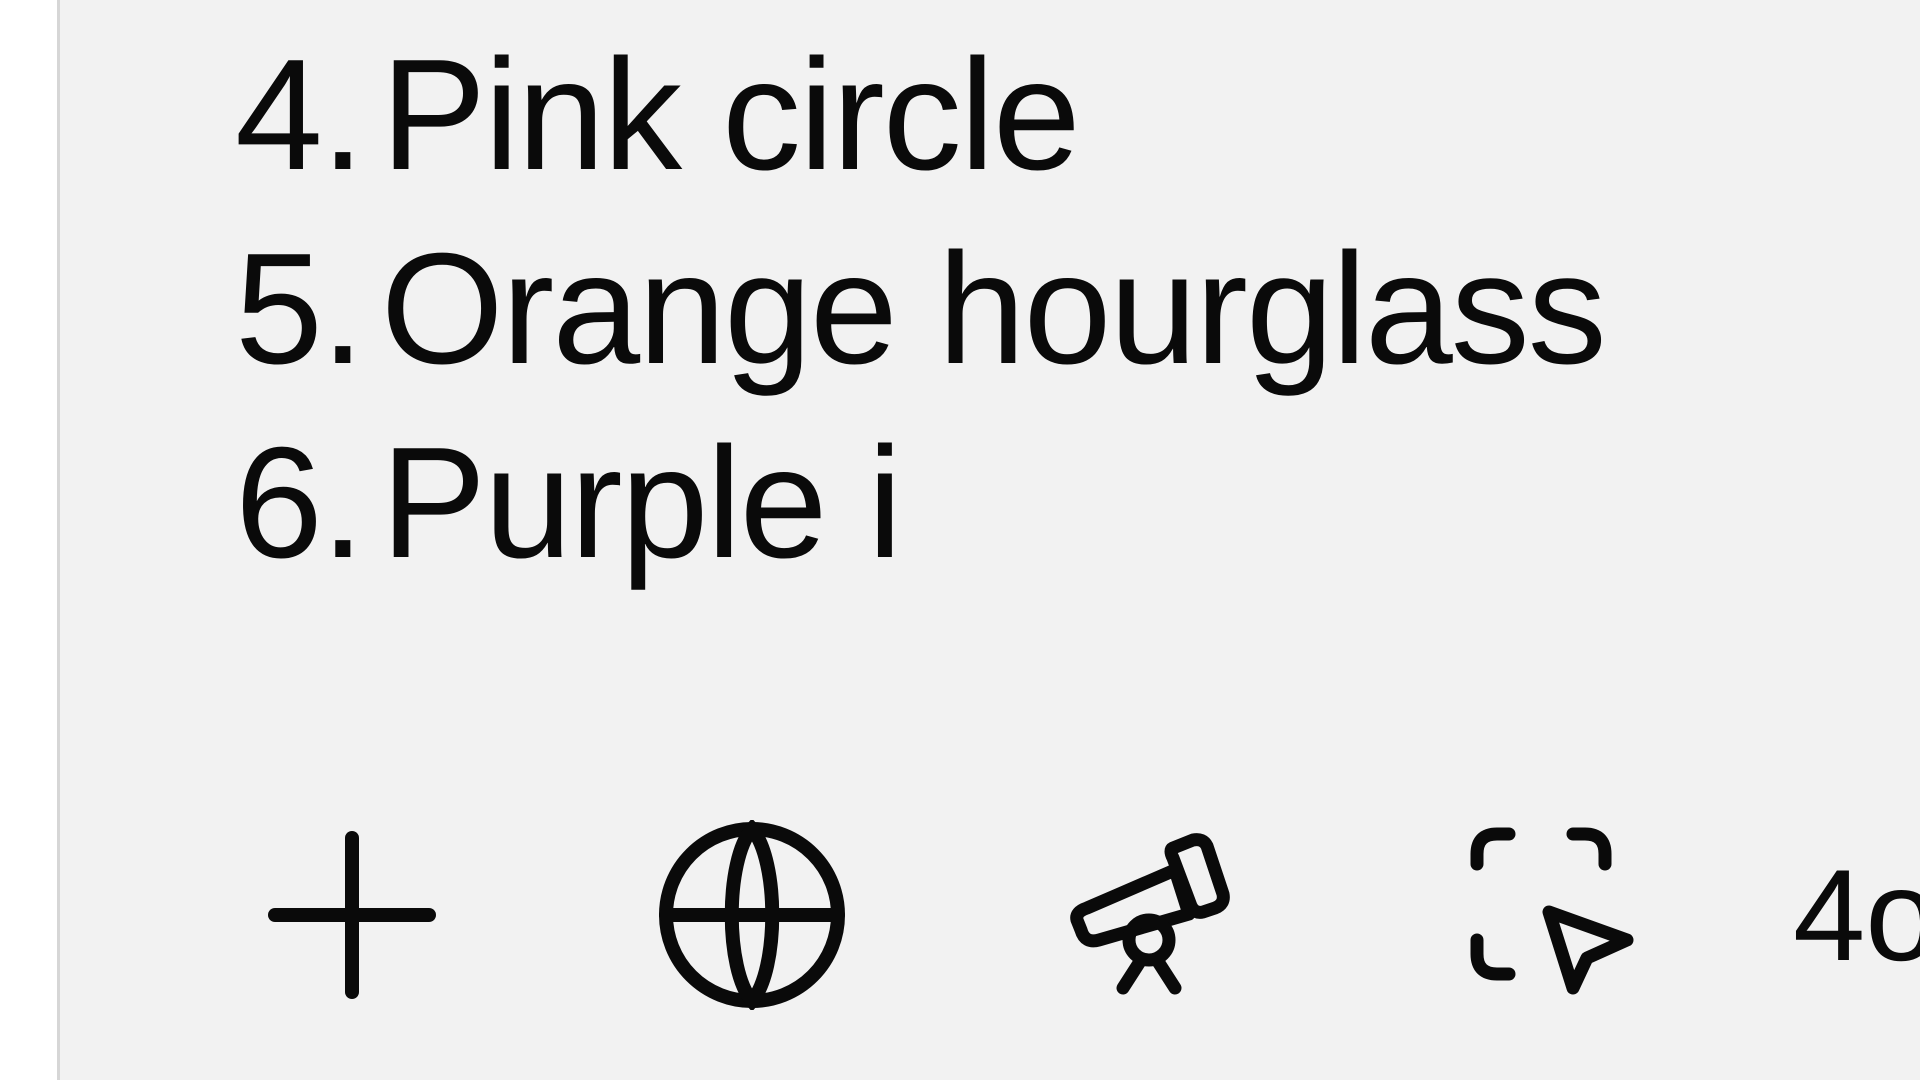 This screenshot has width=1920, height=1080. I want to click on screen-select-button, so click(1552, 915).